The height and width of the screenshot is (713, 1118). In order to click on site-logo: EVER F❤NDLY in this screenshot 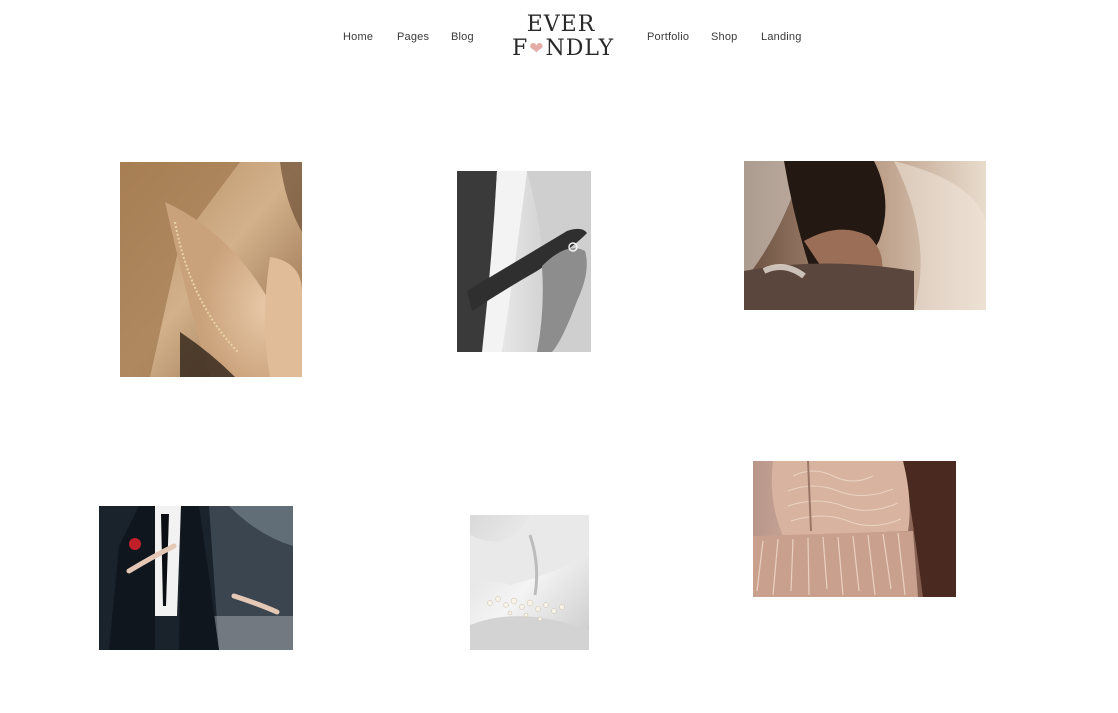, I will do `click(562, 37)`.